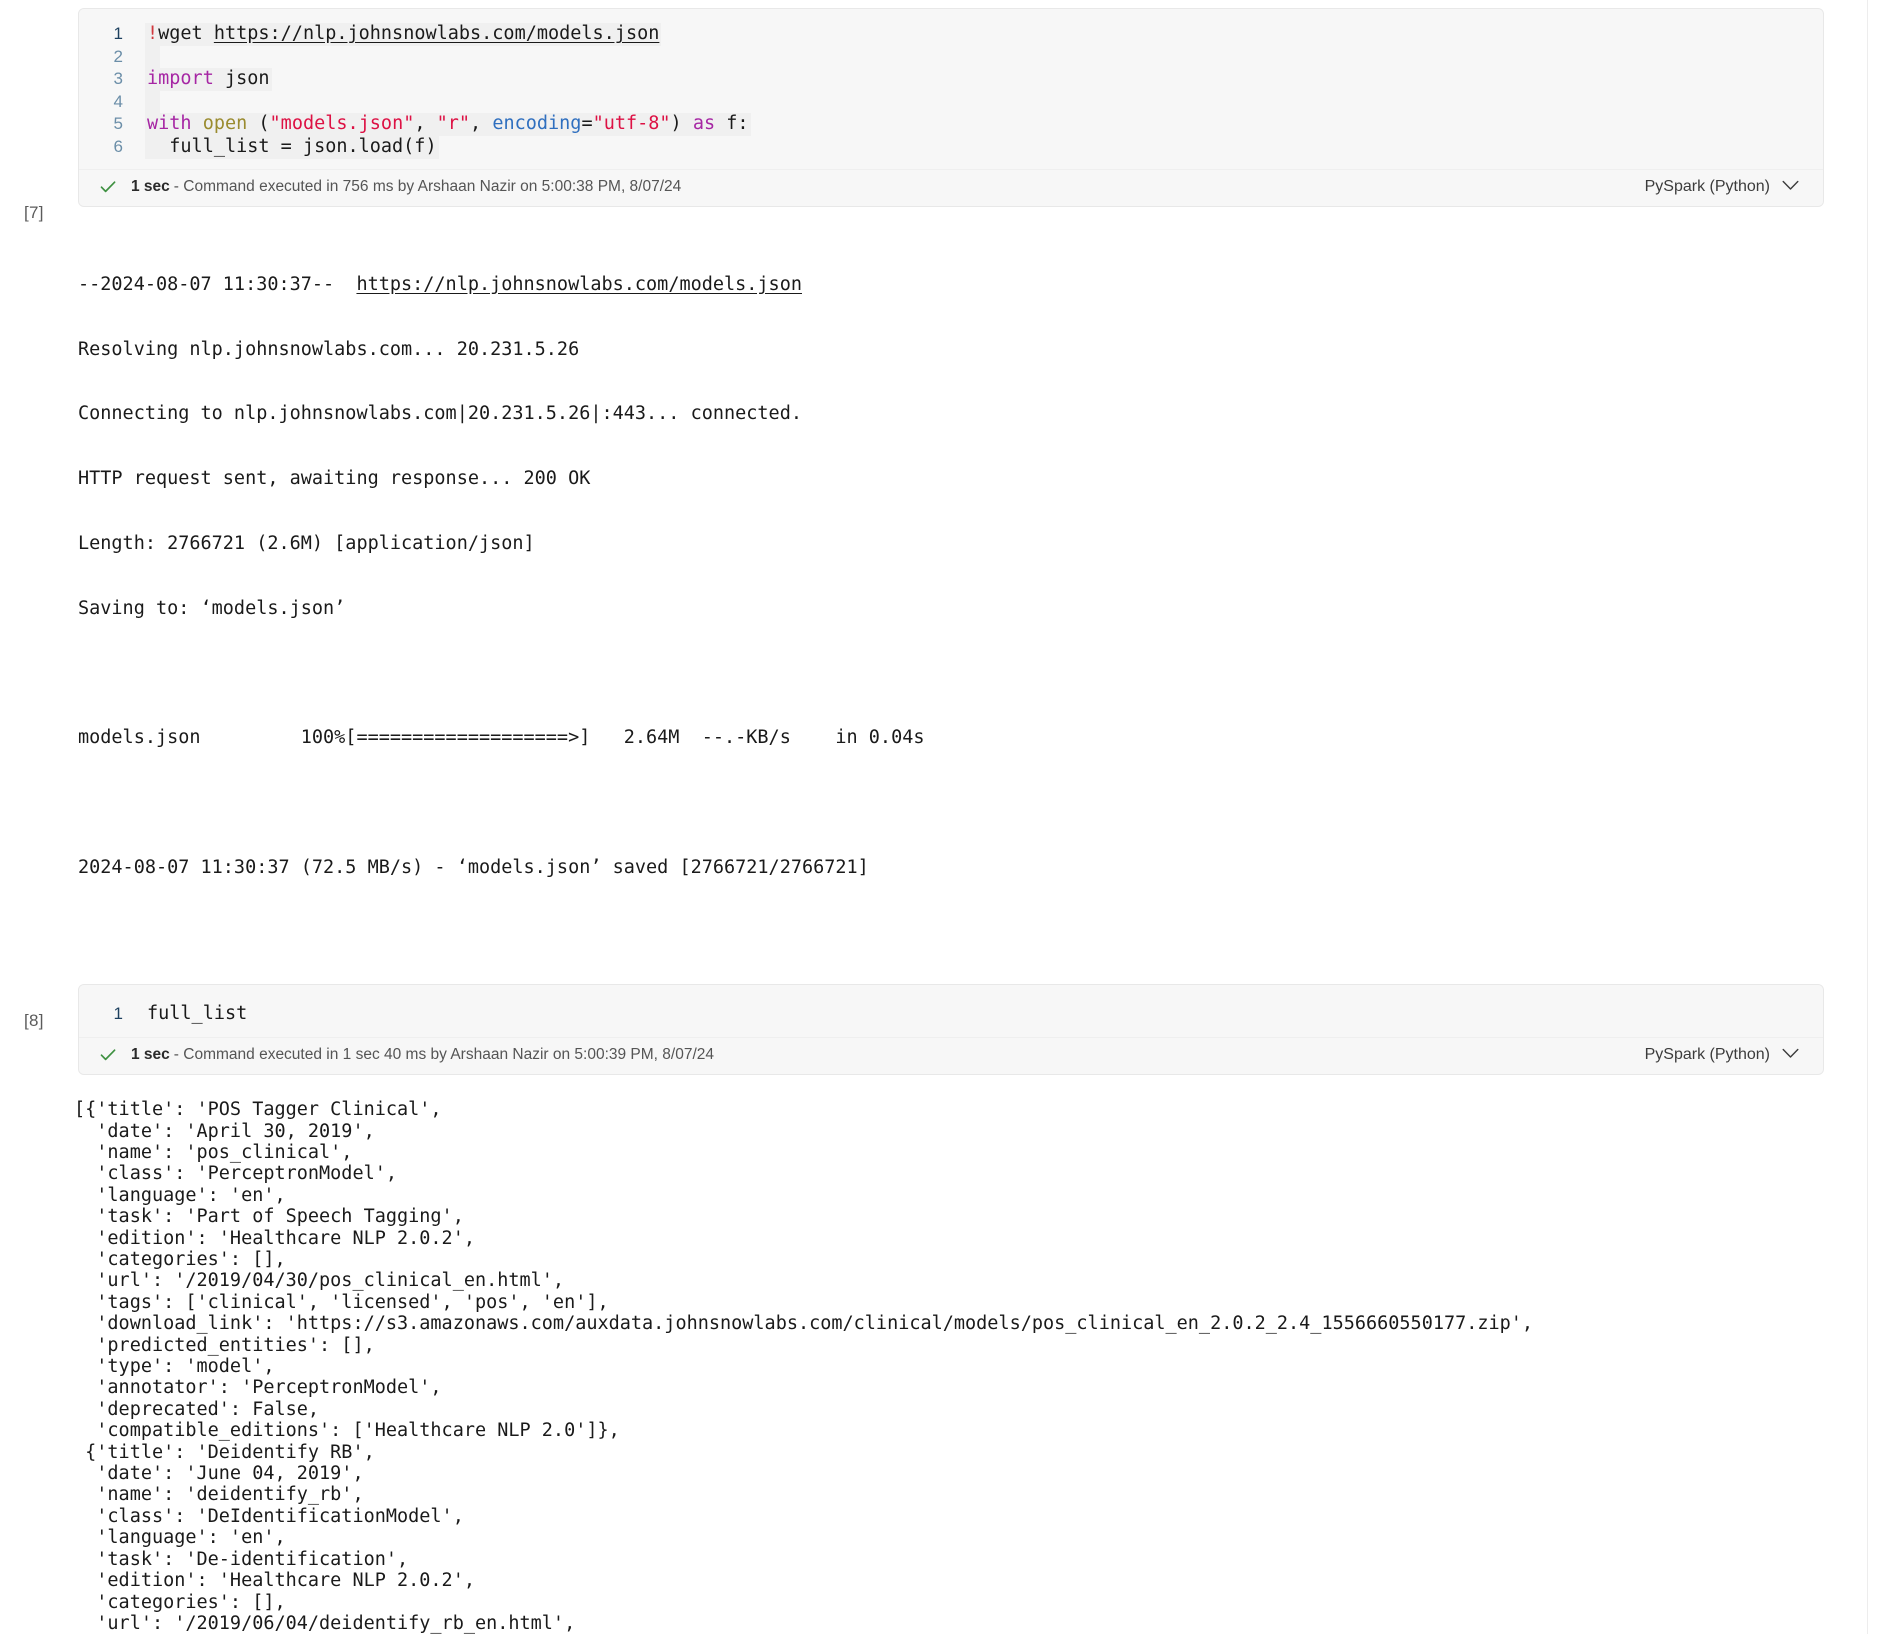 Image resolution: width=1886 pixels, height=1634 pixels. What do you see at coordinates (704, 124) in the screenshot?
I see `code-token: as` at bounding box center [704, 124].